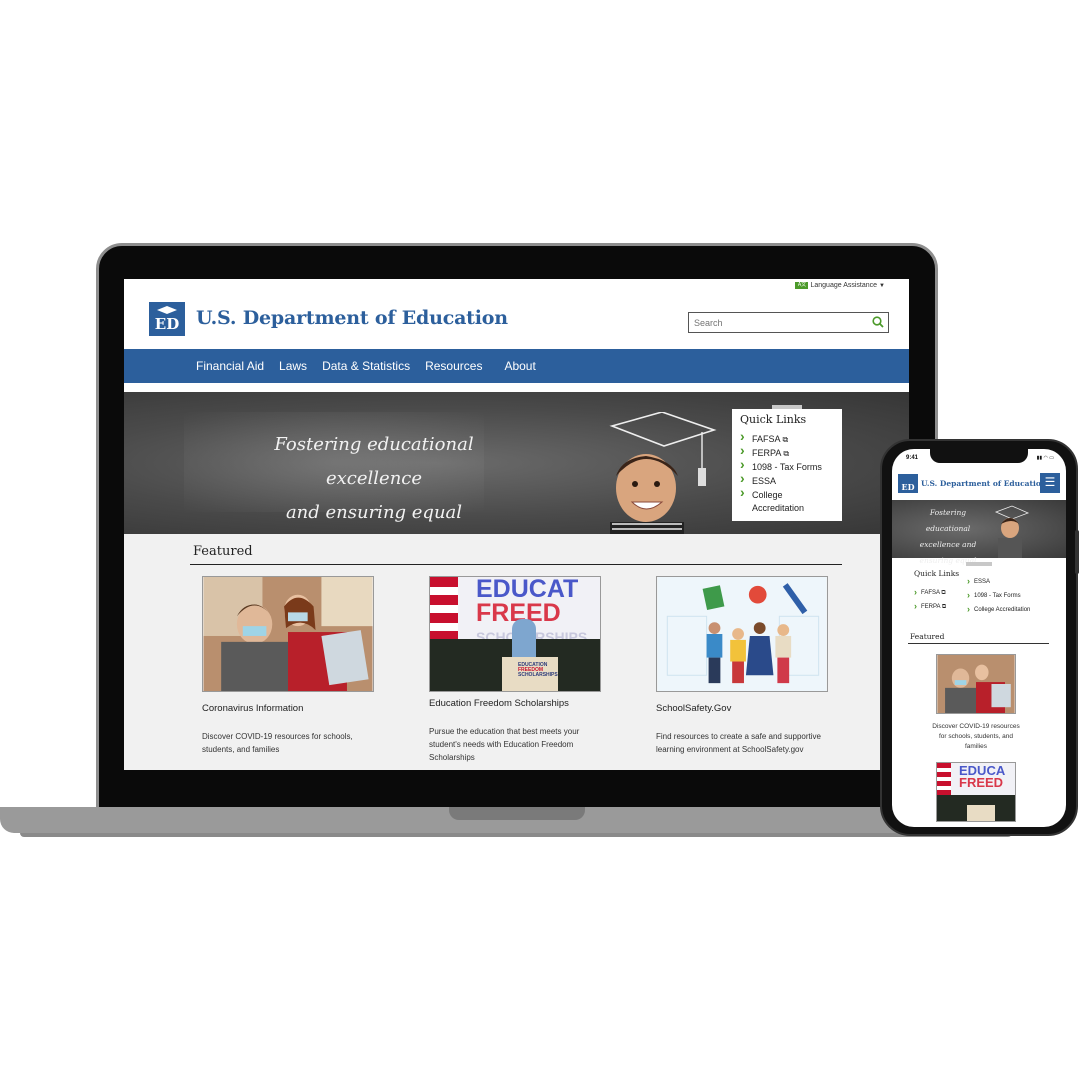  I want to click on mobile-featured-divider, so click(978, 643).